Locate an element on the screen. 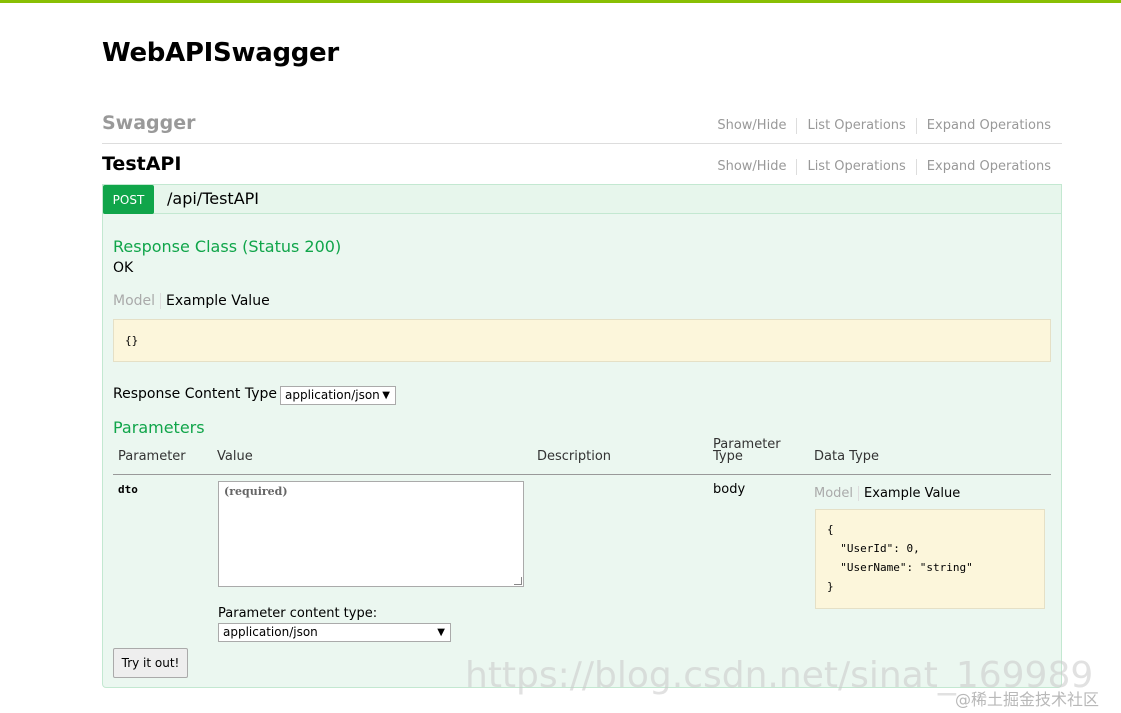 Image resolution: width=1121 pixels, height=713 pixels. param-example-block: { "UserId": 0, "UserName": "string" } is located at coordinates (930, 559).